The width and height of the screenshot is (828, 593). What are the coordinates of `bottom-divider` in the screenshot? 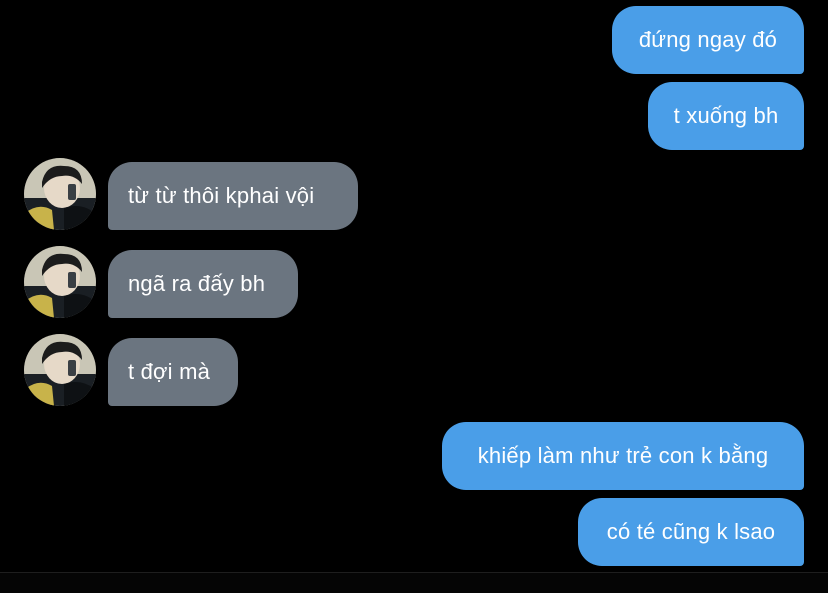 It's located at (414, 582).